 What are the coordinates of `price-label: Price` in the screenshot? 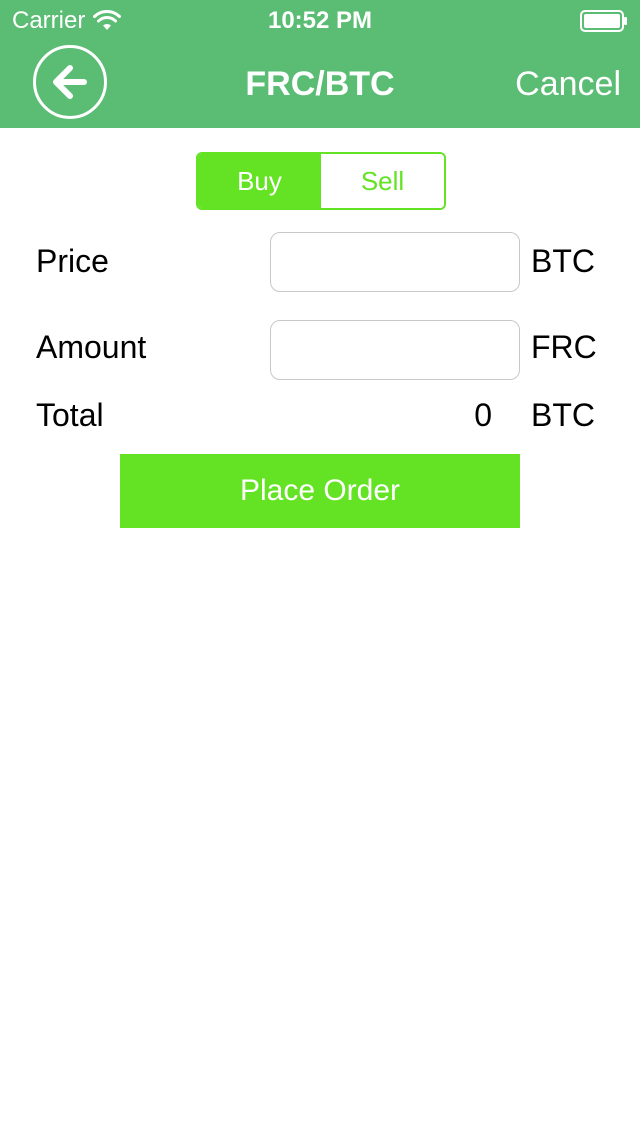 It's located at (72, 261).